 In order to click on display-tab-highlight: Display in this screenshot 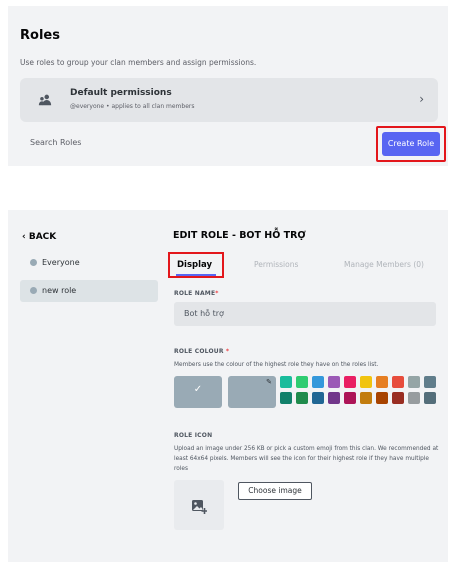, I will do `click(196, 265)`.